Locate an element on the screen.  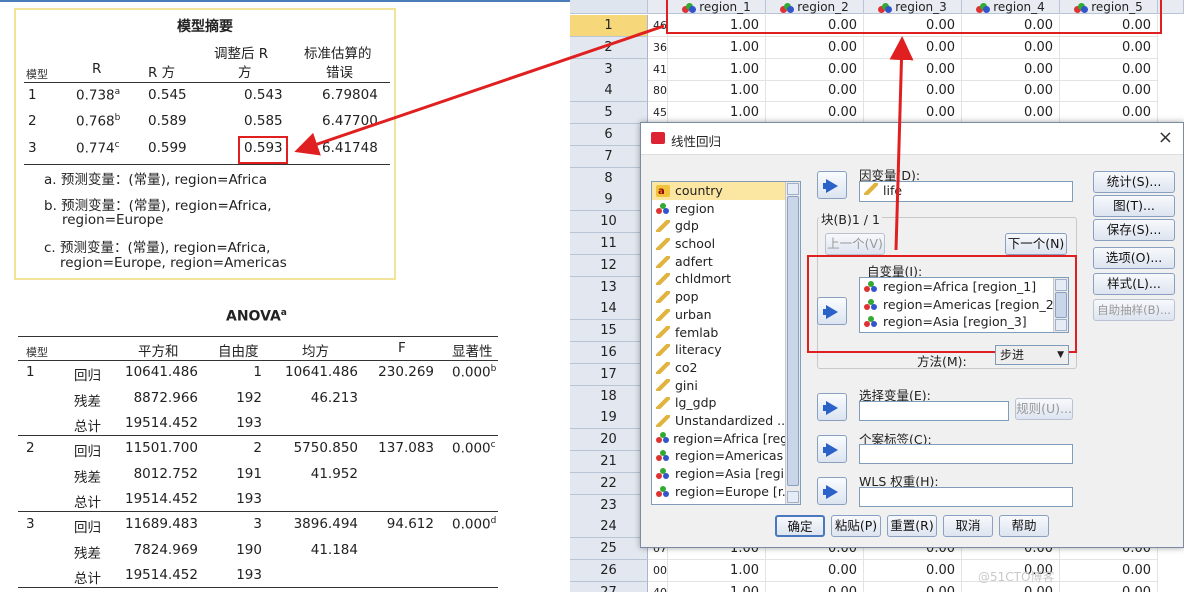
case-label-field is located at coordinates (966, 454).